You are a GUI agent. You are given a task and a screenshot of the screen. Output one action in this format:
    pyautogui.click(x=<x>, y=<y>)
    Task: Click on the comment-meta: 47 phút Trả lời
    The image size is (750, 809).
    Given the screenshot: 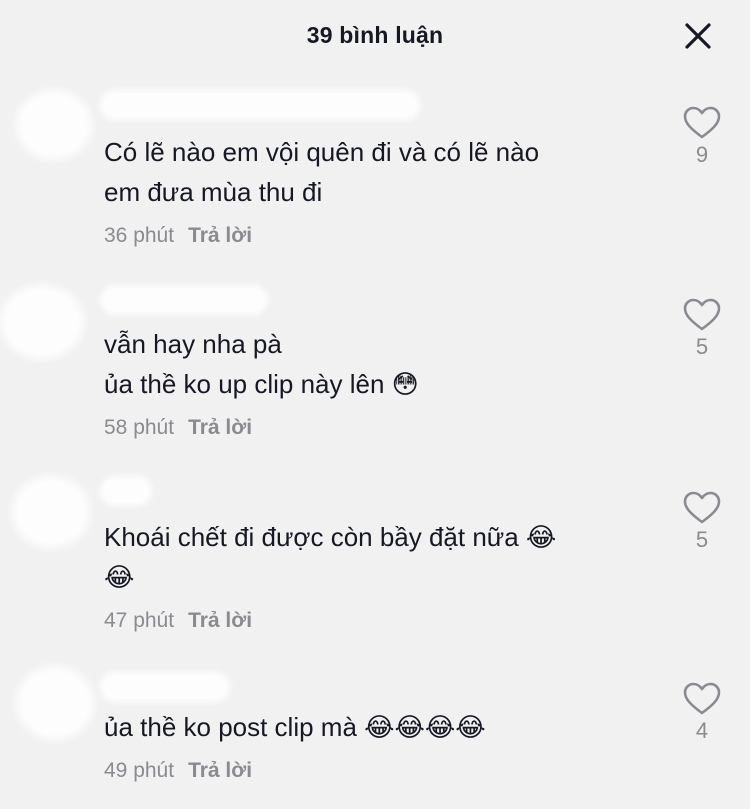 What is the action you would take?
    pyautogui.click(x=178, y=621)
    